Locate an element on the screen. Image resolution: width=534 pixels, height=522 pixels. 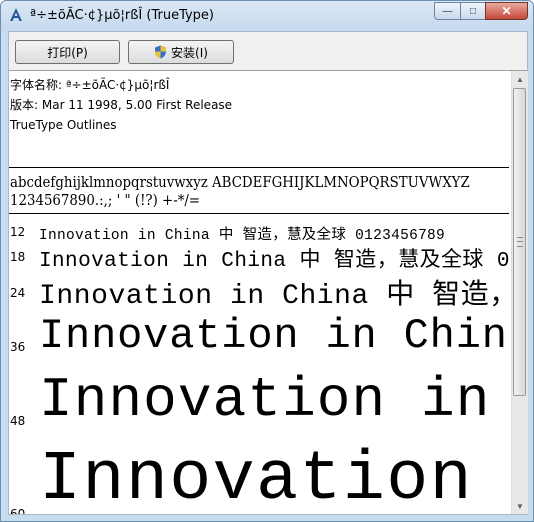
font-version: 版本: Mar 11 1998, 5.00 First Release is located at coordinates (121, 105).